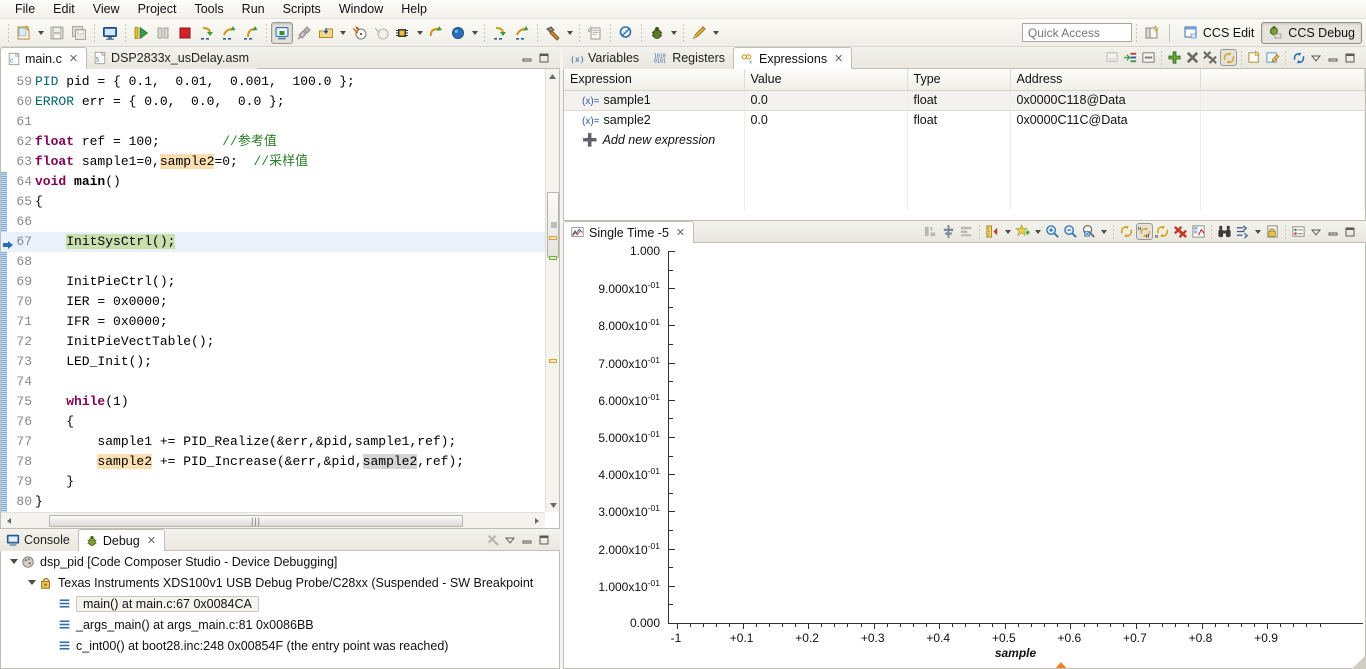 Image resolution: width=1366 pixels, height=669 pixels. I want to click on step-over-icon, so click(229, 33).